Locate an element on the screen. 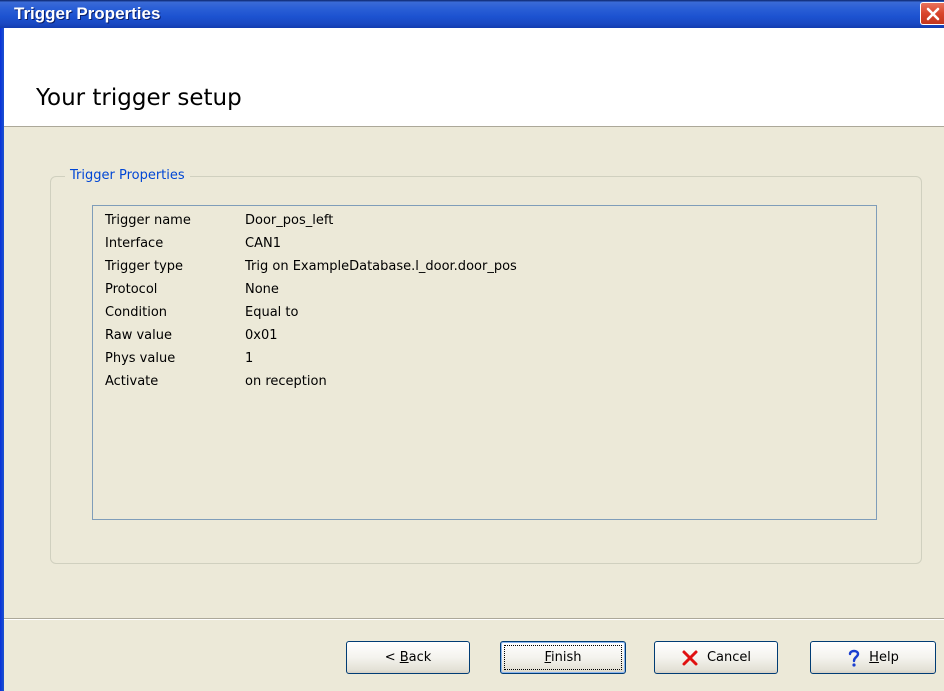 The width and height of the screenshot is (944, 691). back-label-mnemonic: B is located at coordinates (404, 657).